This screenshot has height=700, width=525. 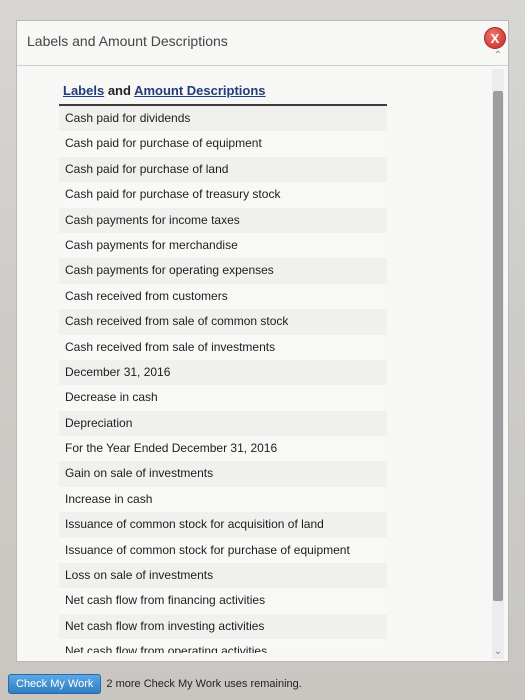 What do you see at coordinates (223, 398) in the screenshot?
I see `list-item: Decrease in cash` at bounding box center [223, 398].